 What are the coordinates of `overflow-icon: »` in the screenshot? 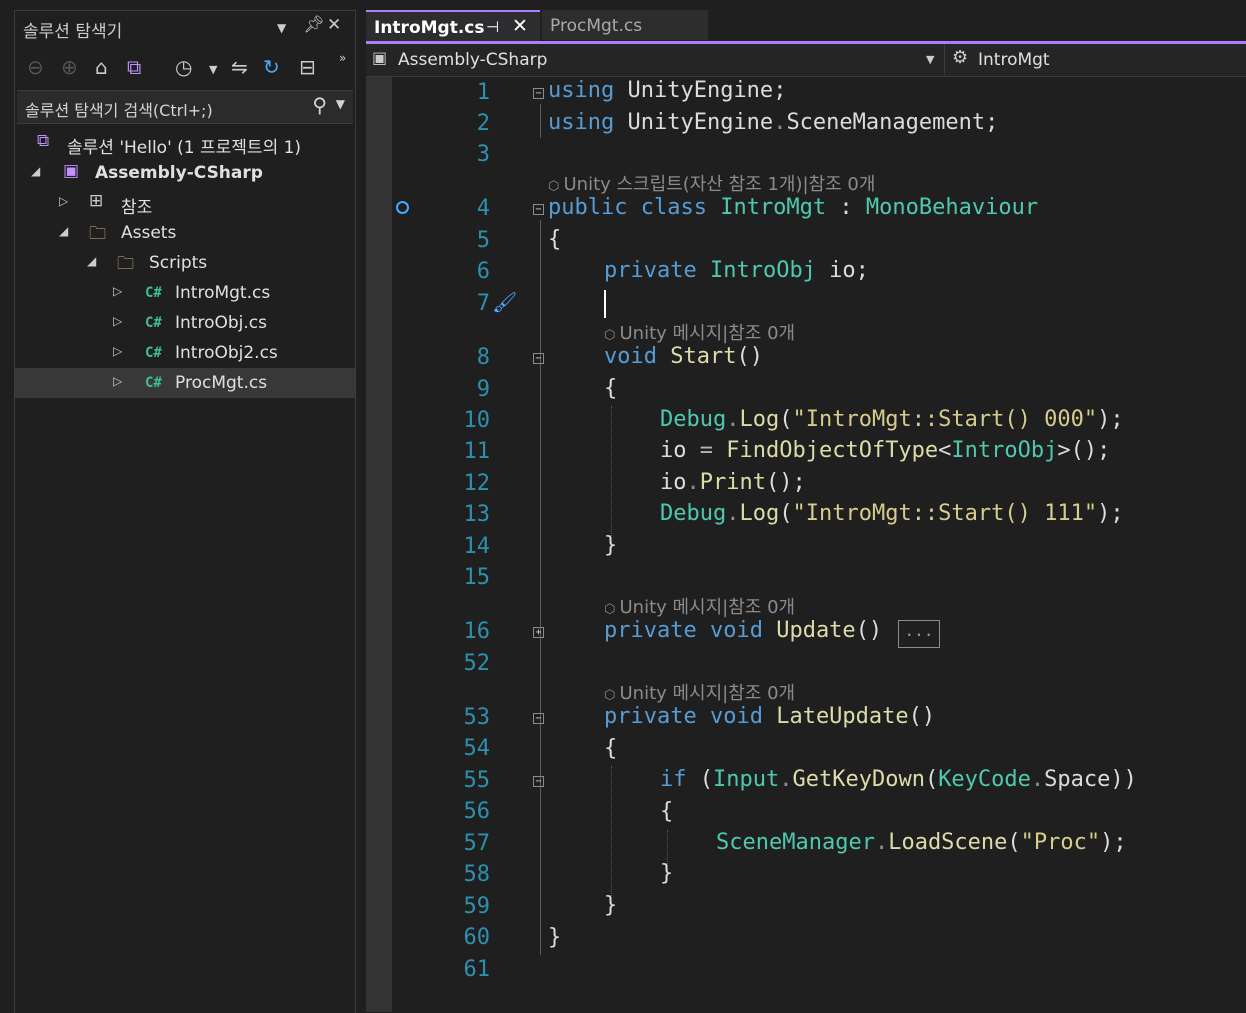 It's located at (342, 58).